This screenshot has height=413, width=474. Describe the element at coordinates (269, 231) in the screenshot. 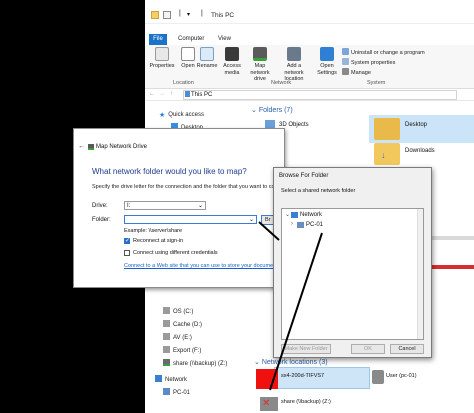

I see `arrow-line-to-browse` at that location.